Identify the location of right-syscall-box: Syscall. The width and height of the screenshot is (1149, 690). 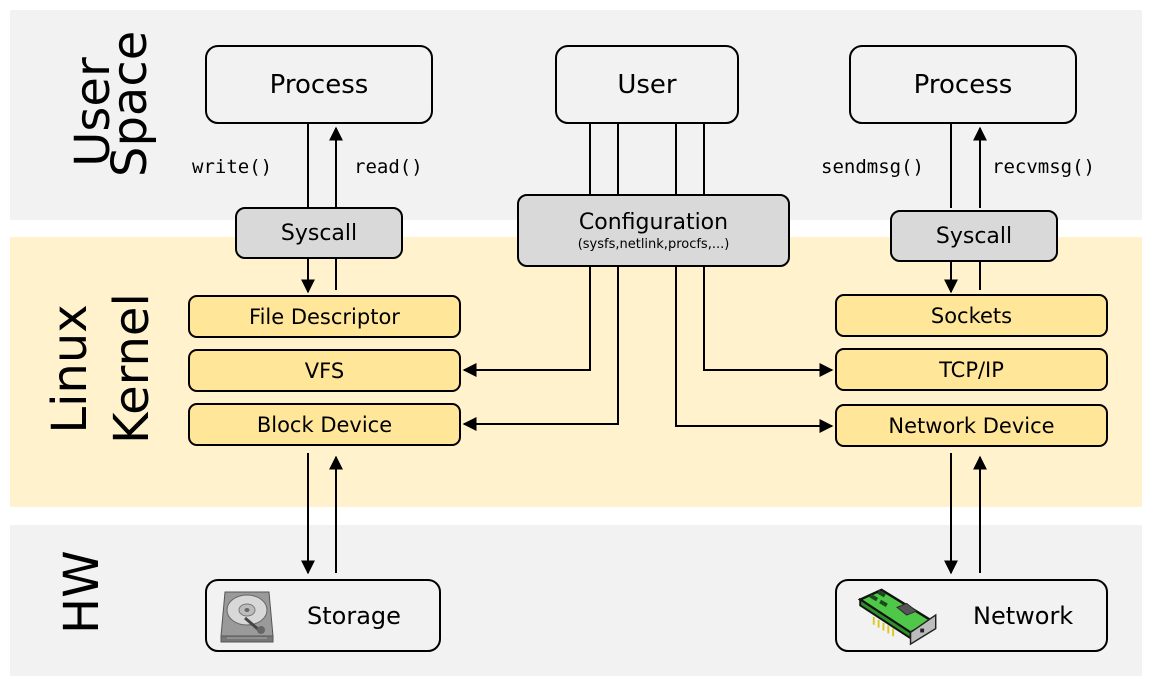
(974, 236).